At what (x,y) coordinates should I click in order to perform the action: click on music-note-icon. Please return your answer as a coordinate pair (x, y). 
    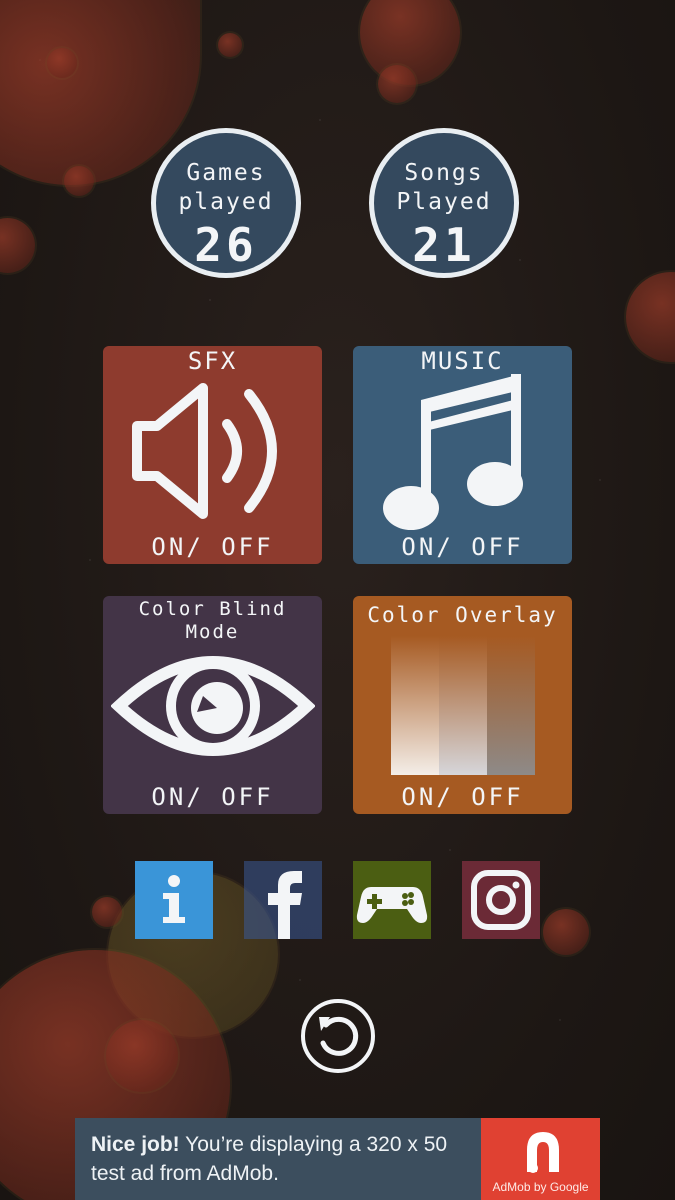
    Looking at the image, I should click on (453, 452).